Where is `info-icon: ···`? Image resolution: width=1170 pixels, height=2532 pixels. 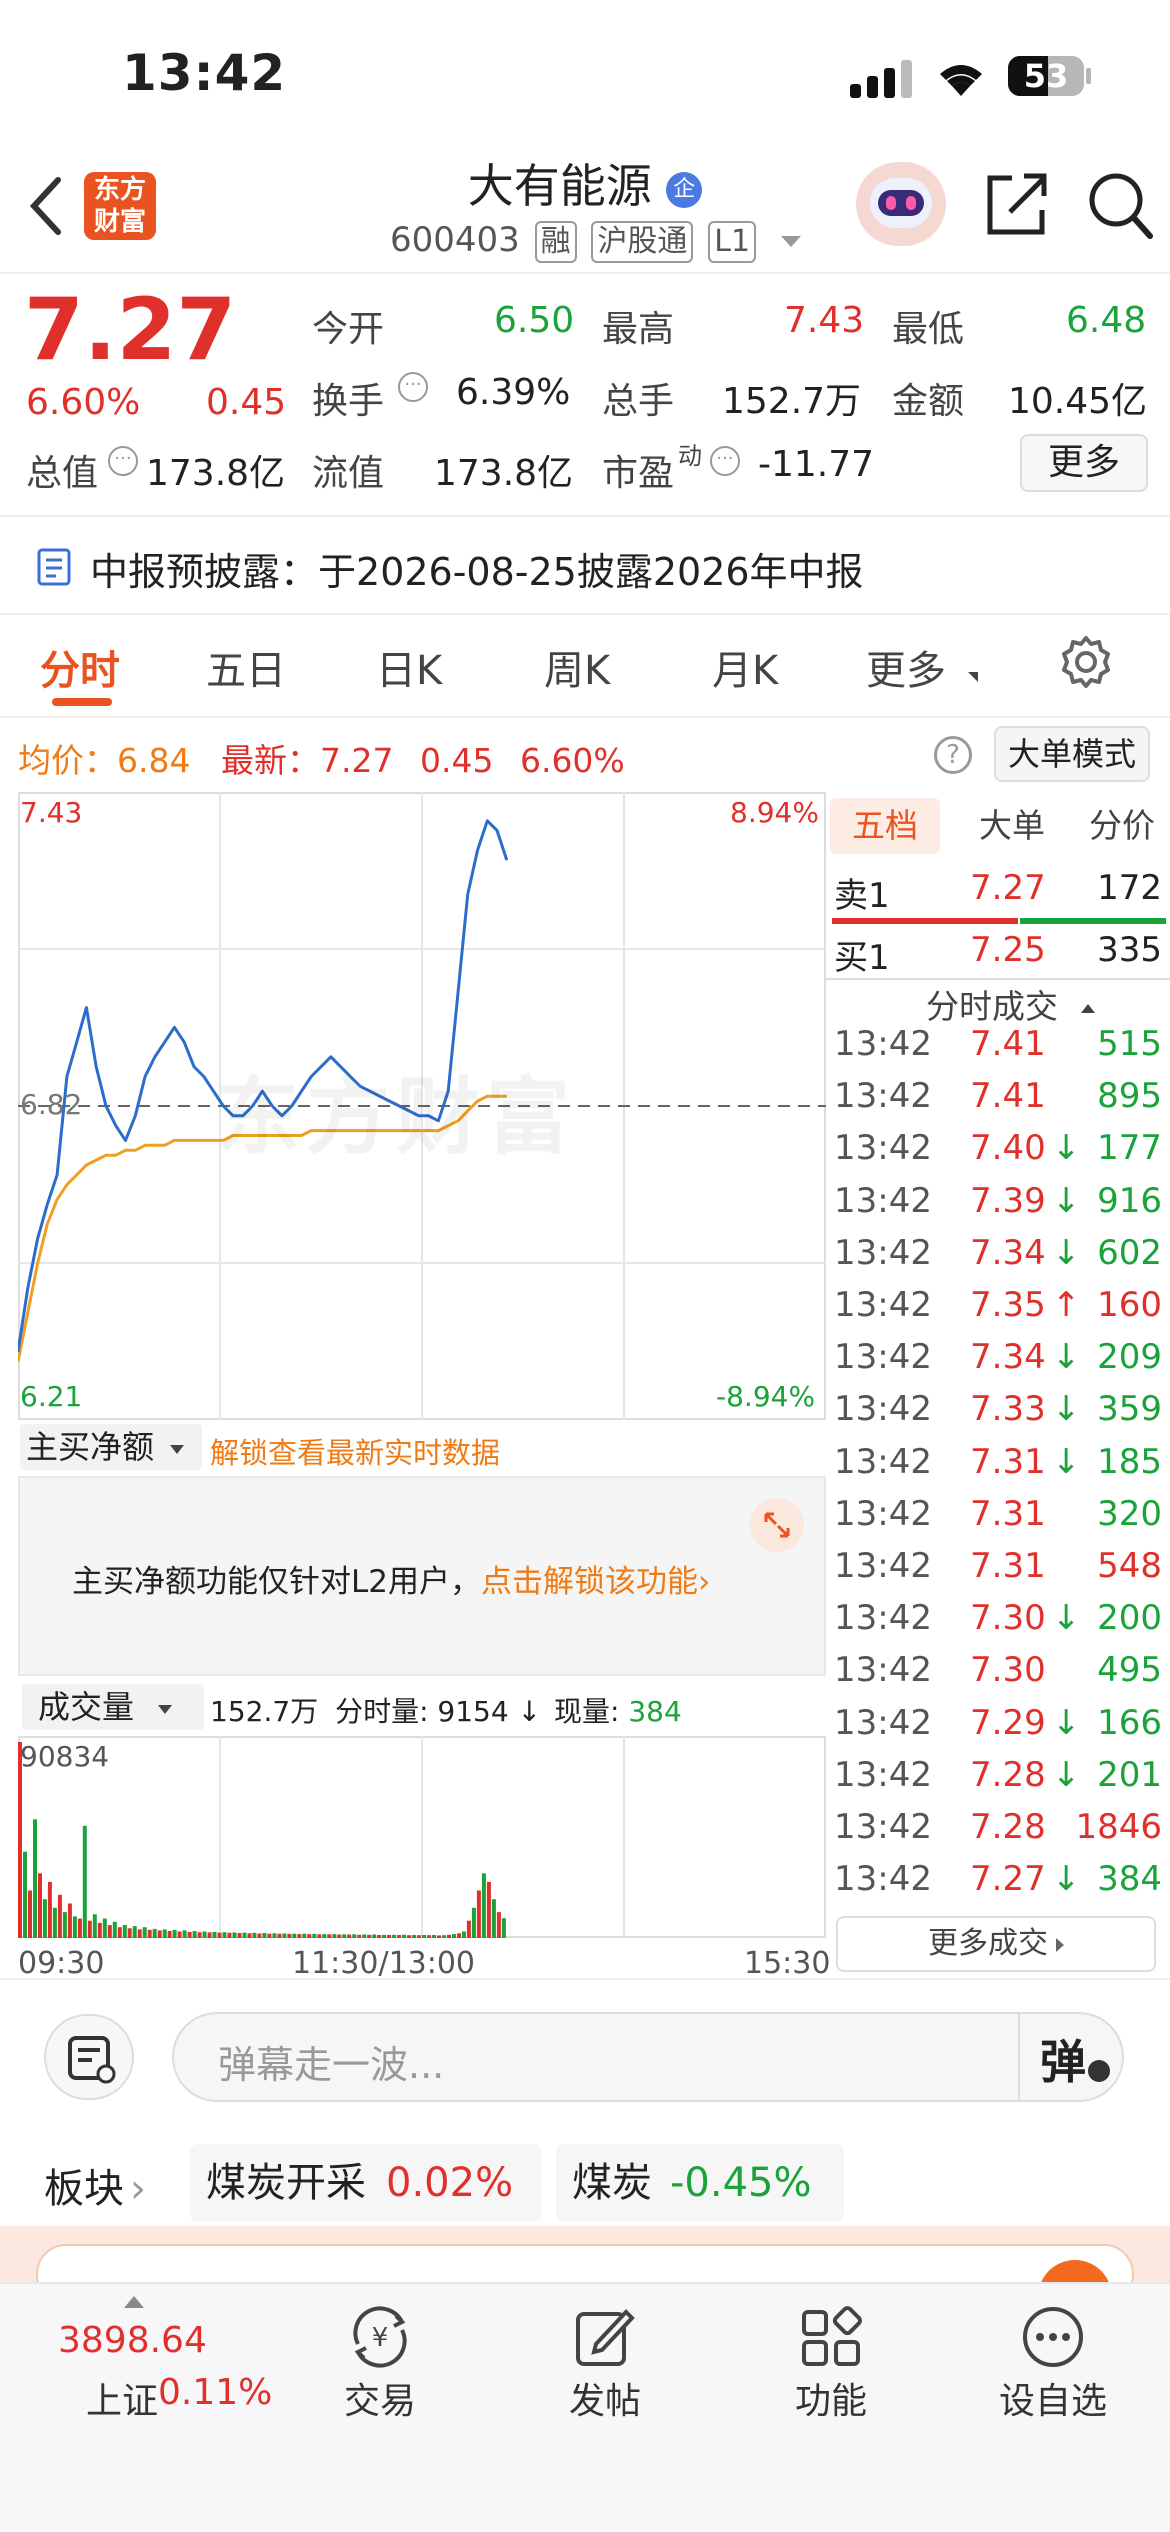
info-icon: ··· is located at coordinates (123, 461).